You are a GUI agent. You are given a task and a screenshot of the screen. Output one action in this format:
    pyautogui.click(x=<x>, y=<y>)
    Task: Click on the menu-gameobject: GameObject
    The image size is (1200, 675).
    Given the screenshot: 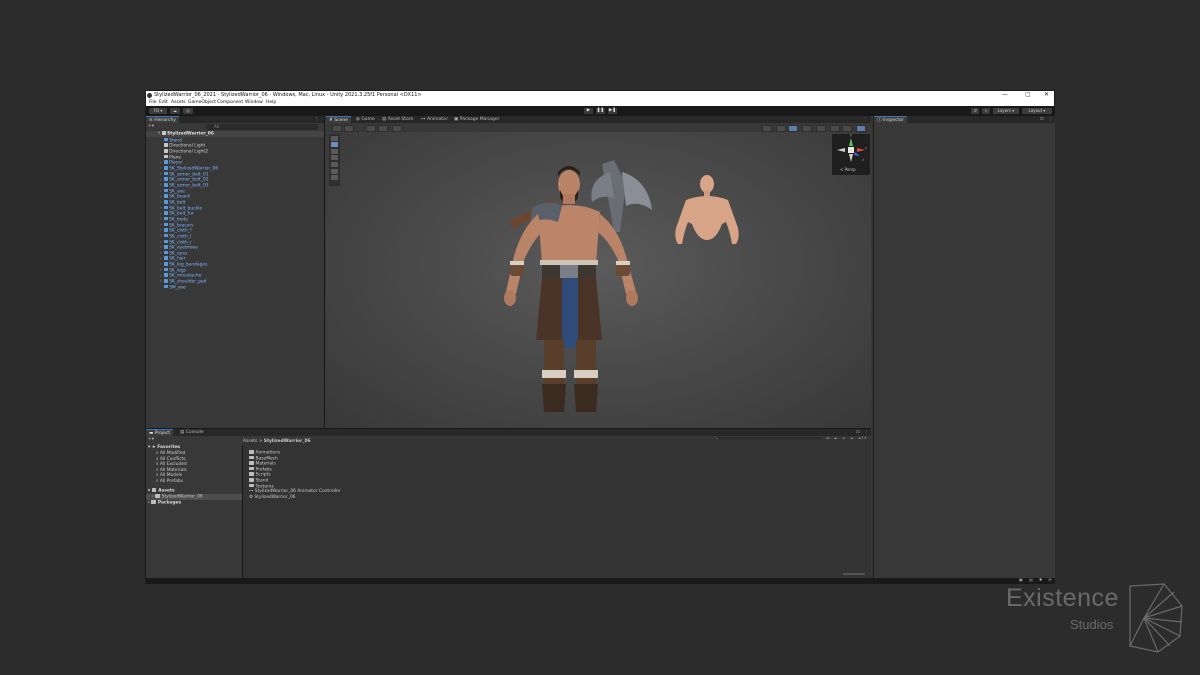 What is the action you would take?
    pyautogui.click(x=202, y=102)
    